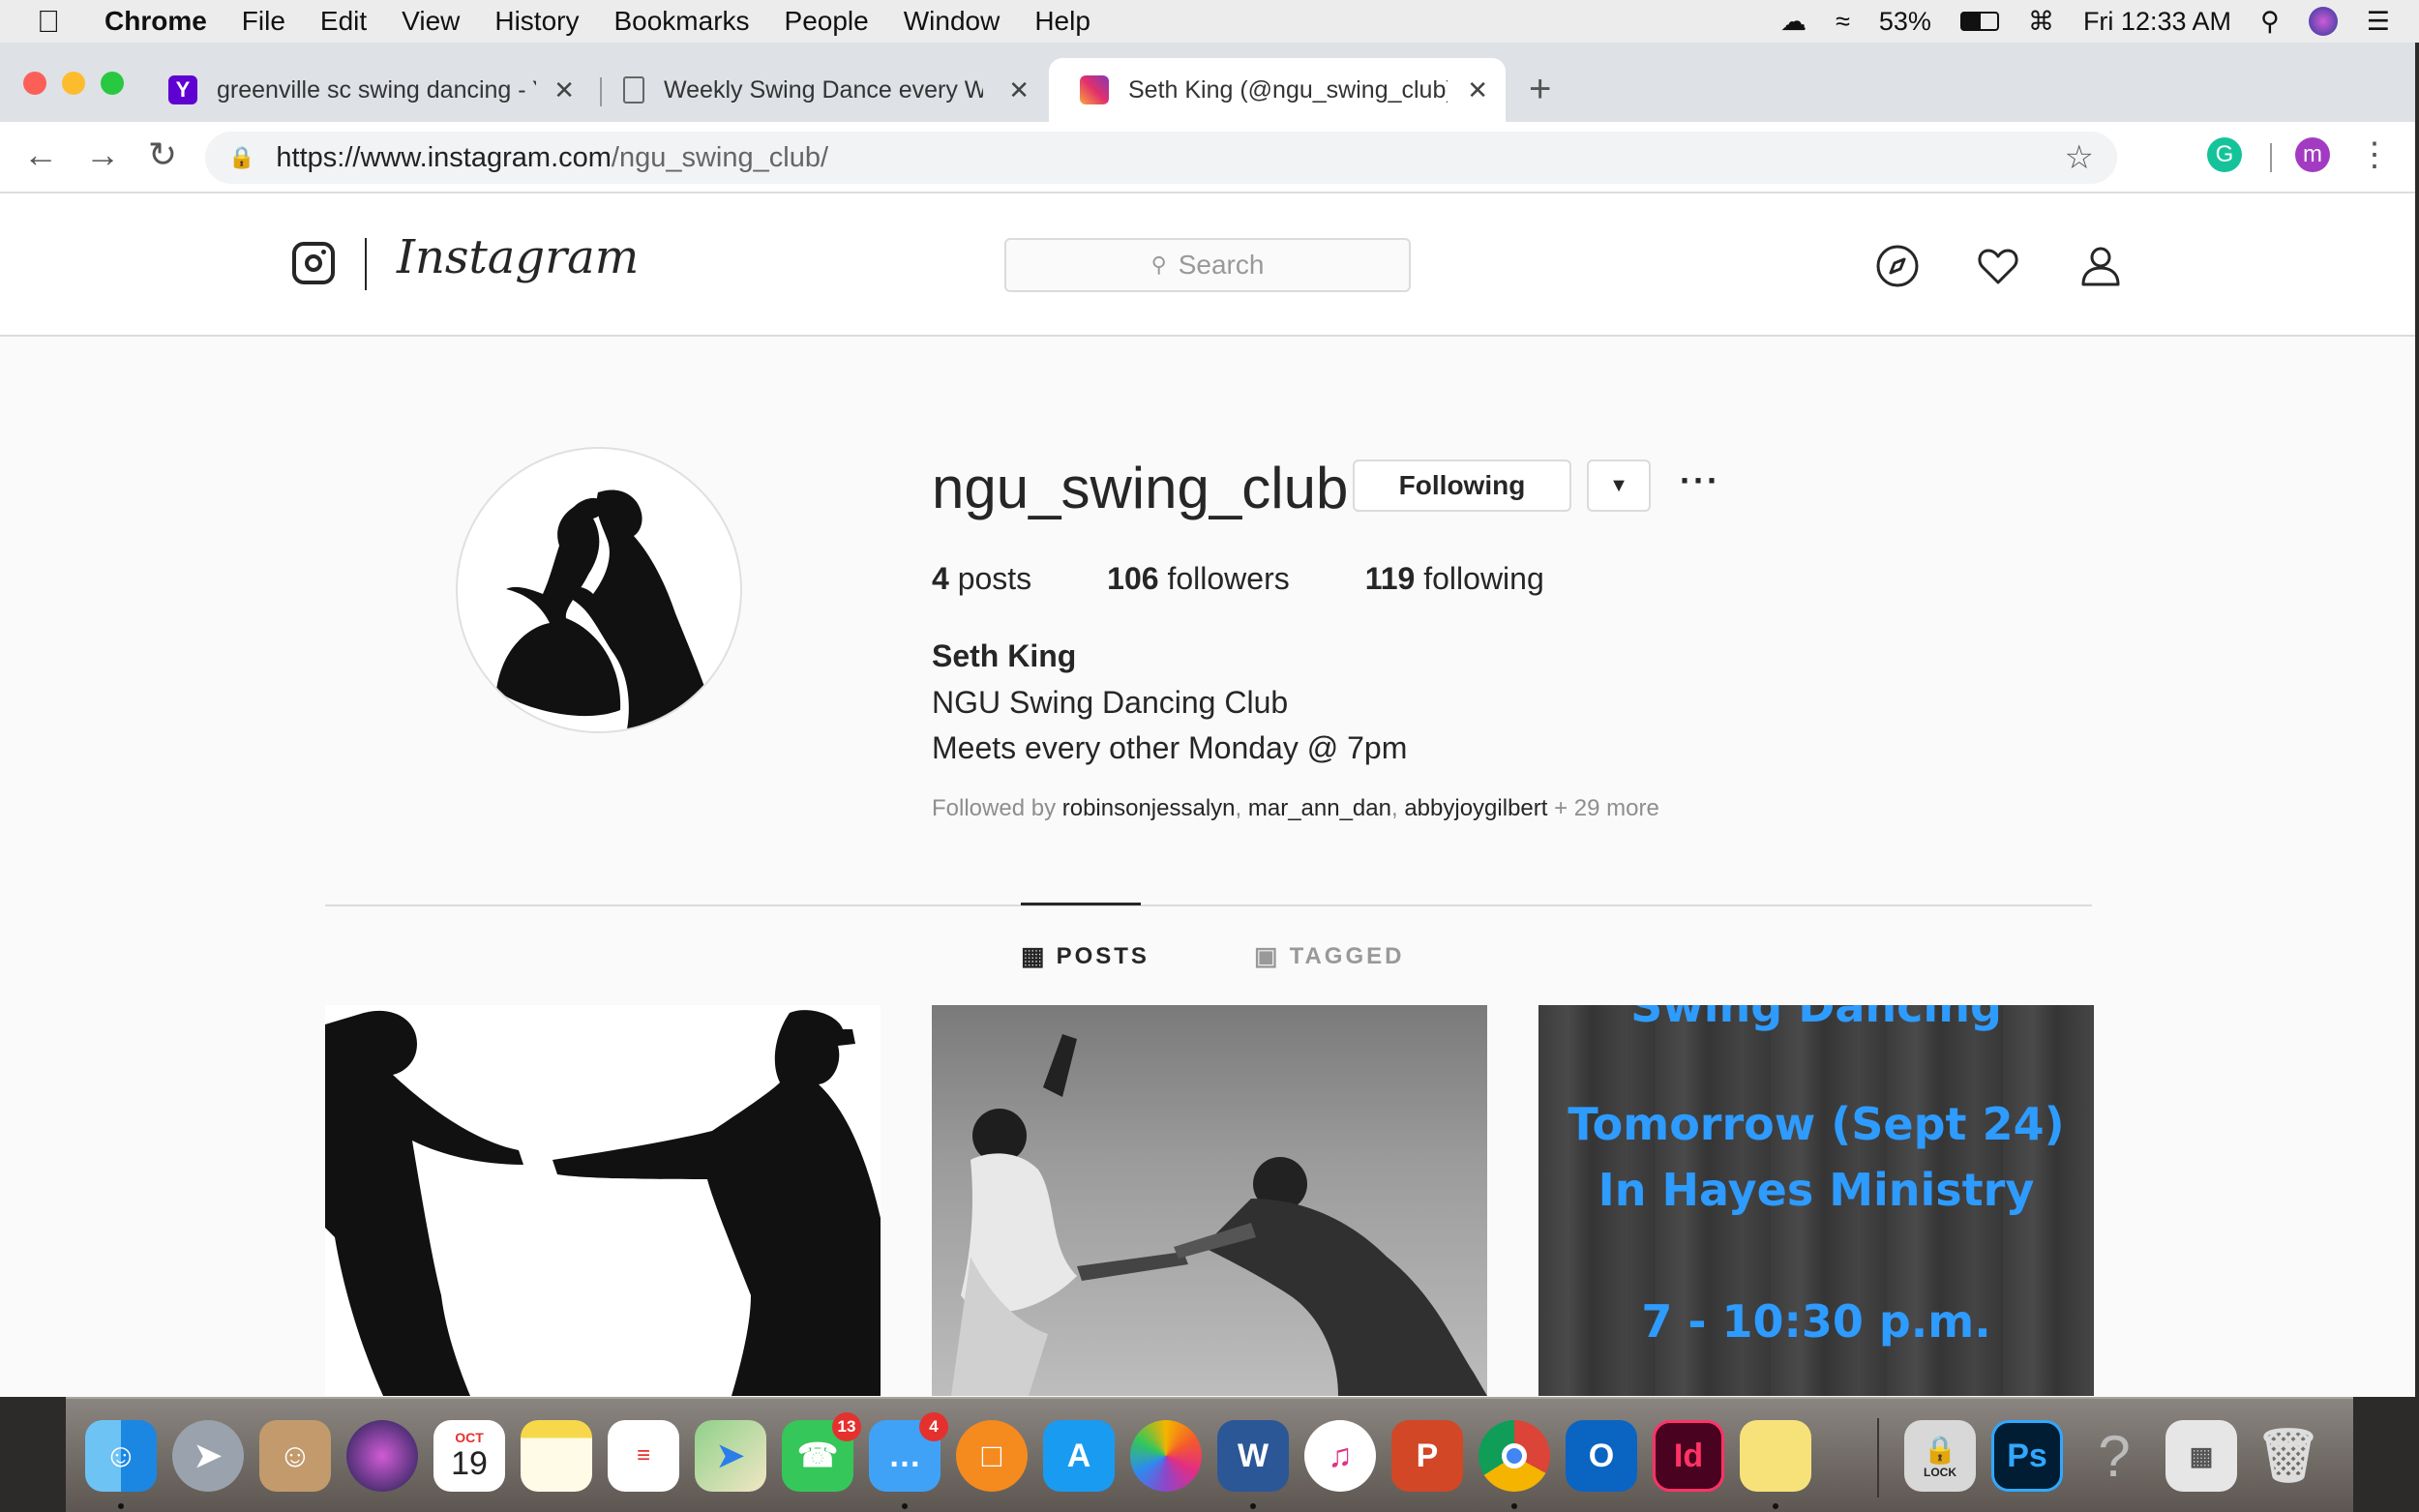  What do you see at coordinates (344, 21) in the screenshot?
I see `menu-edit: Edit` at bounding box center [344, 21].